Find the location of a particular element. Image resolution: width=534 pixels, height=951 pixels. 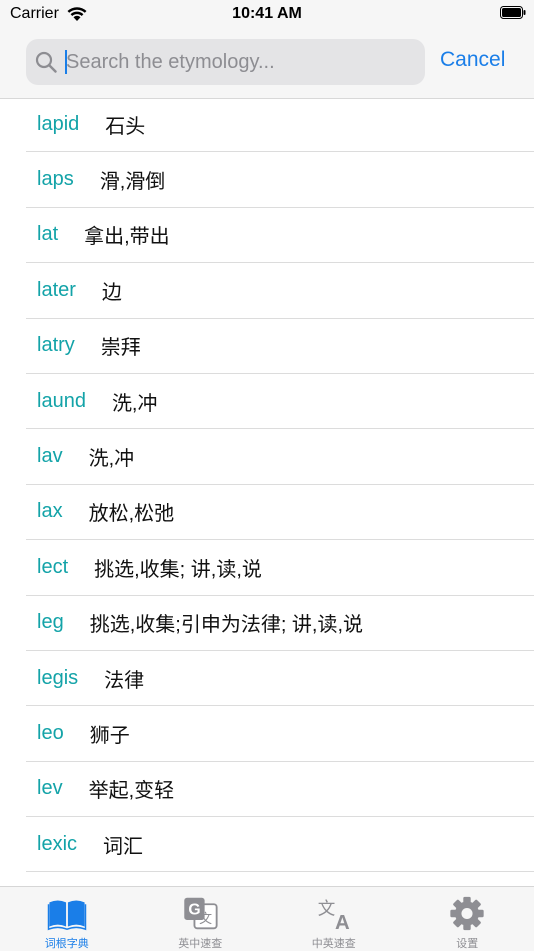

status-time: 10:41 AM is located at coordinates (267, 14).